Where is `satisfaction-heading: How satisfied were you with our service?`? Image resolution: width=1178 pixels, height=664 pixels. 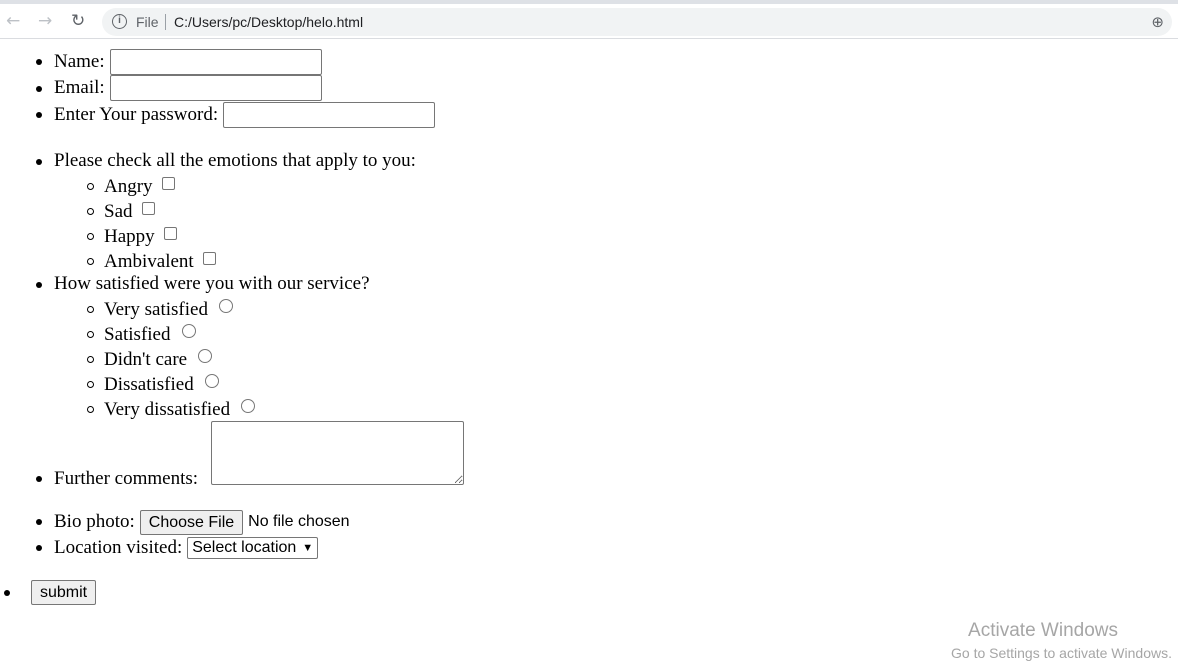
satisfaction-heading: How satisfied were you with our service? is located at coordinates (212, 284).